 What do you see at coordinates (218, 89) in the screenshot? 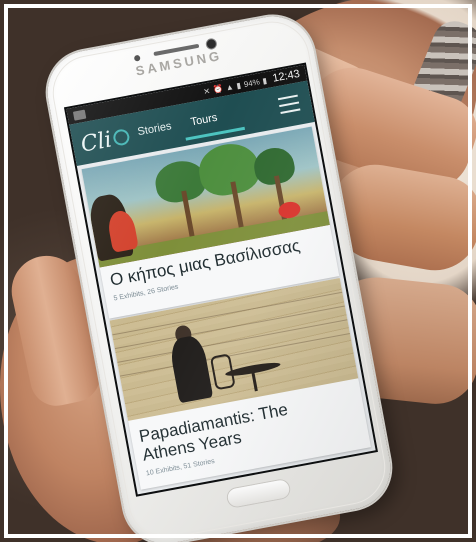
I see `alarm-icon: ⏰` at bounding box center [218, 89].